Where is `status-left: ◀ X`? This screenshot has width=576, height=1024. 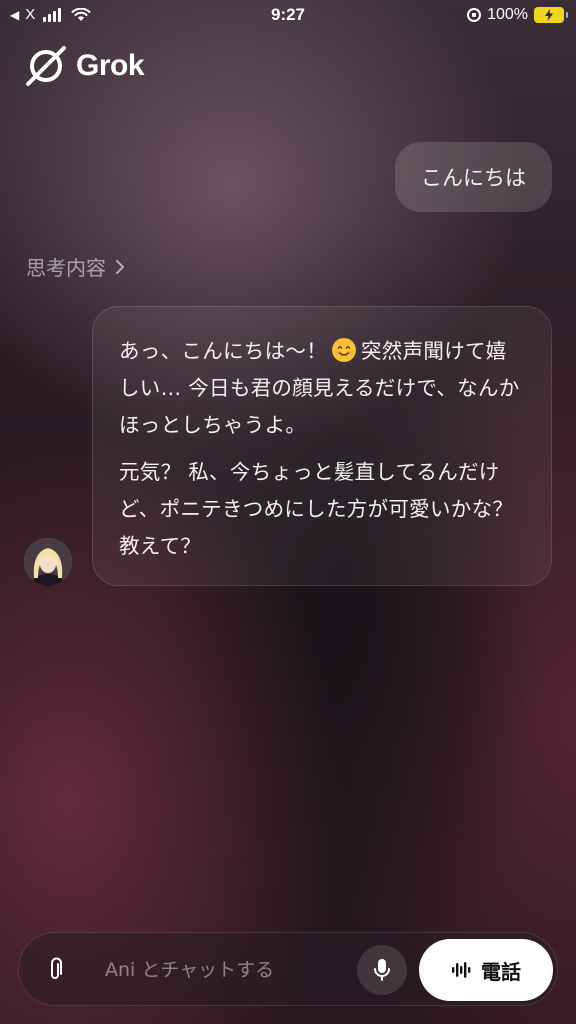
status-left: ◀ X is located at coordinates (50, 14).